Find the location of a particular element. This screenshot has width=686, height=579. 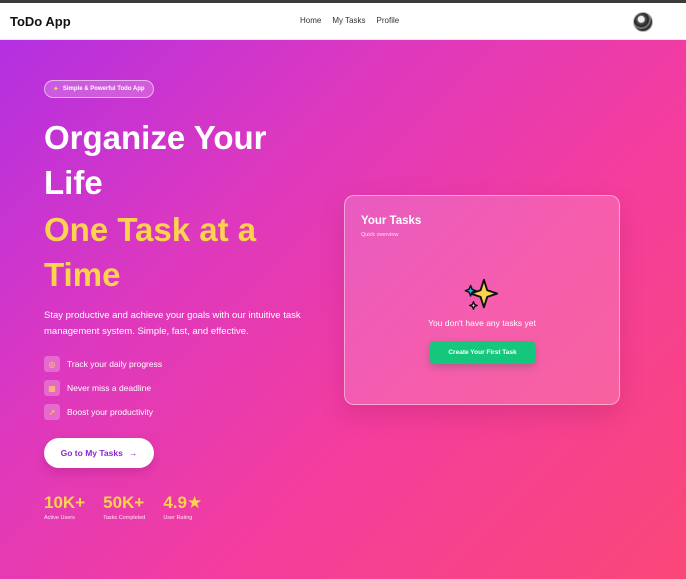

cta-label: Go to My Tasks is located at coordinates (91, 453).